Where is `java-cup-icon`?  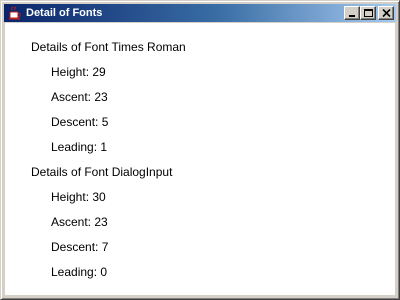 java-cup-icon is located at coordinates (15, 13).